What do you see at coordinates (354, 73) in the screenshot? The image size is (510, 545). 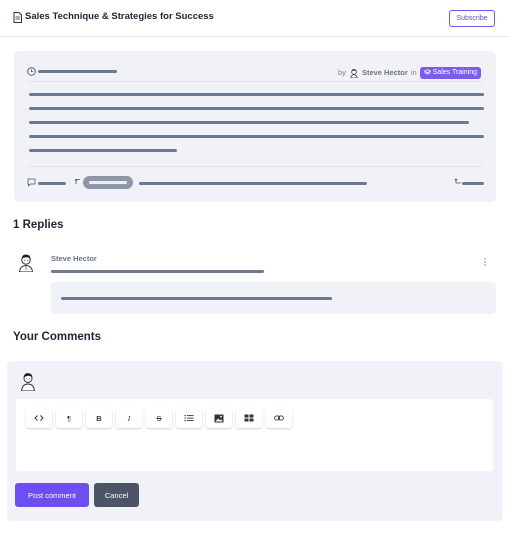 I see `author-avatar` at bounding box center [354, 73].